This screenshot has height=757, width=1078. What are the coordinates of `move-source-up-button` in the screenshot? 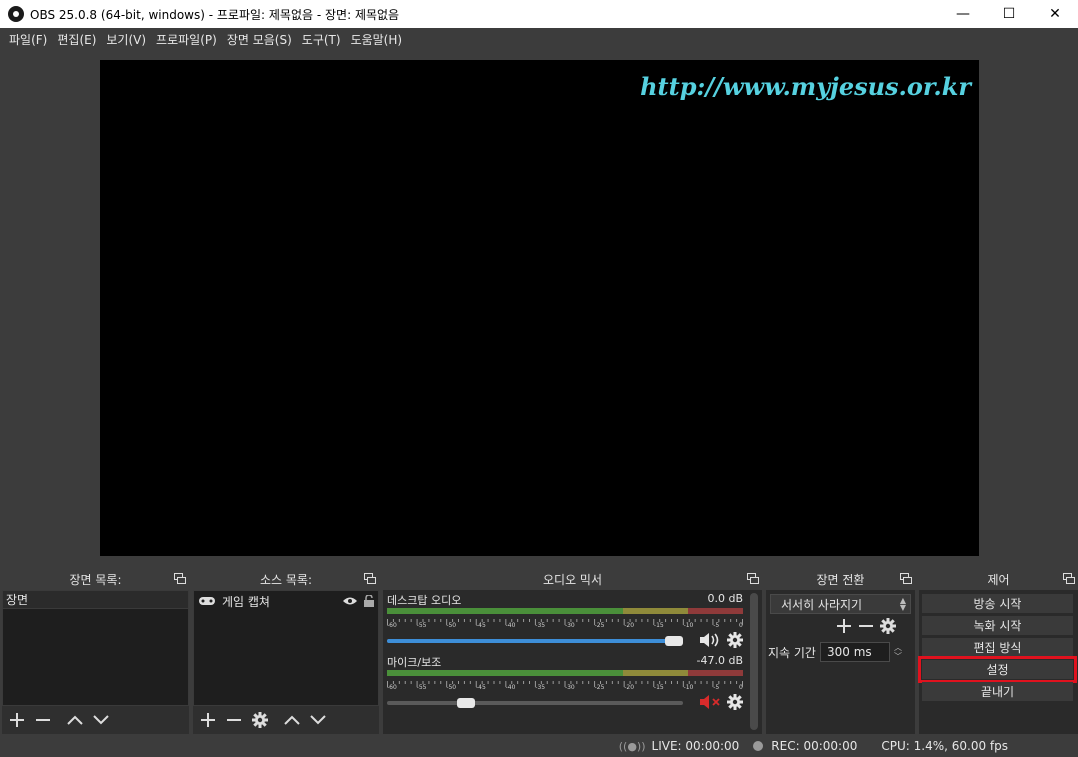 It's located at (292, 720).